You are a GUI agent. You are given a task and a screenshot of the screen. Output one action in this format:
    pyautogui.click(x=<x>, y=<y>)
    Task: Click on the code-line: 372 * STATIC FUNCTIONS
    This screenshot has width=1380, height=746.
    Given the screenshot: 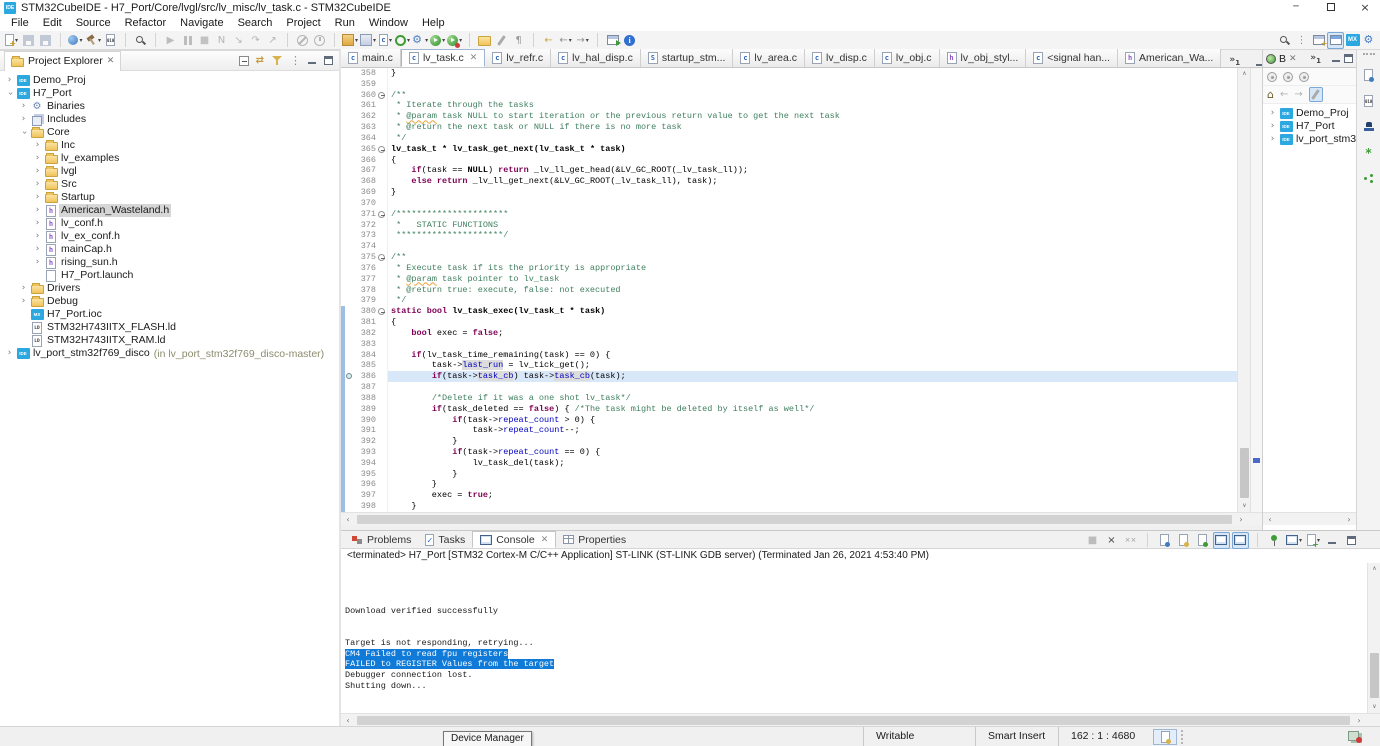 What is the action you would take?
    pyautogui.click(x=801, y=225)
    